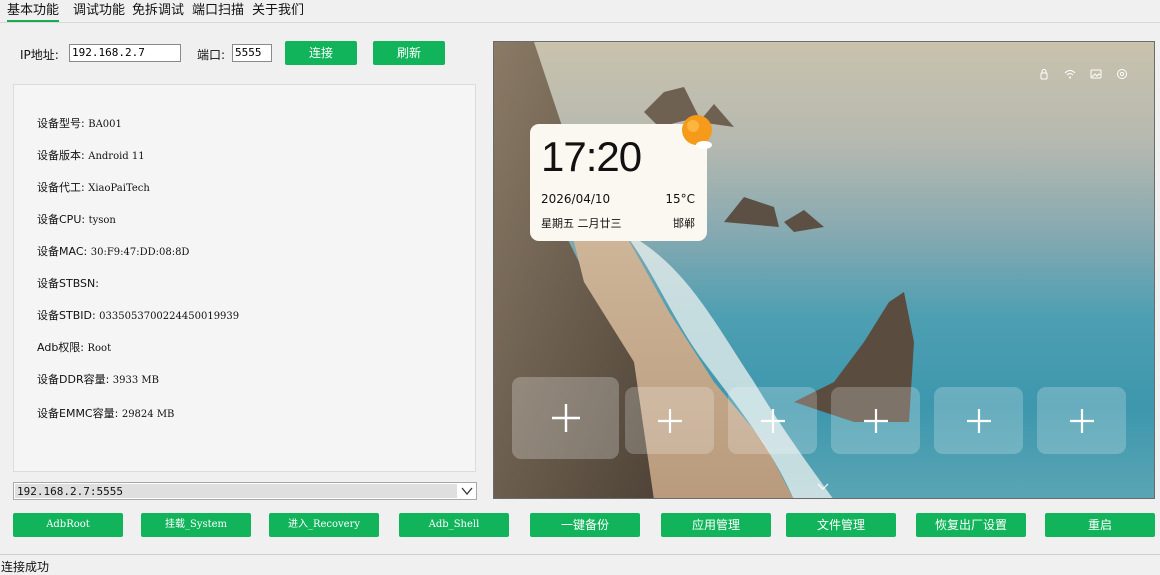  I want to click on device-select-value: 192.168.2.7:5555, so click(70, 491).